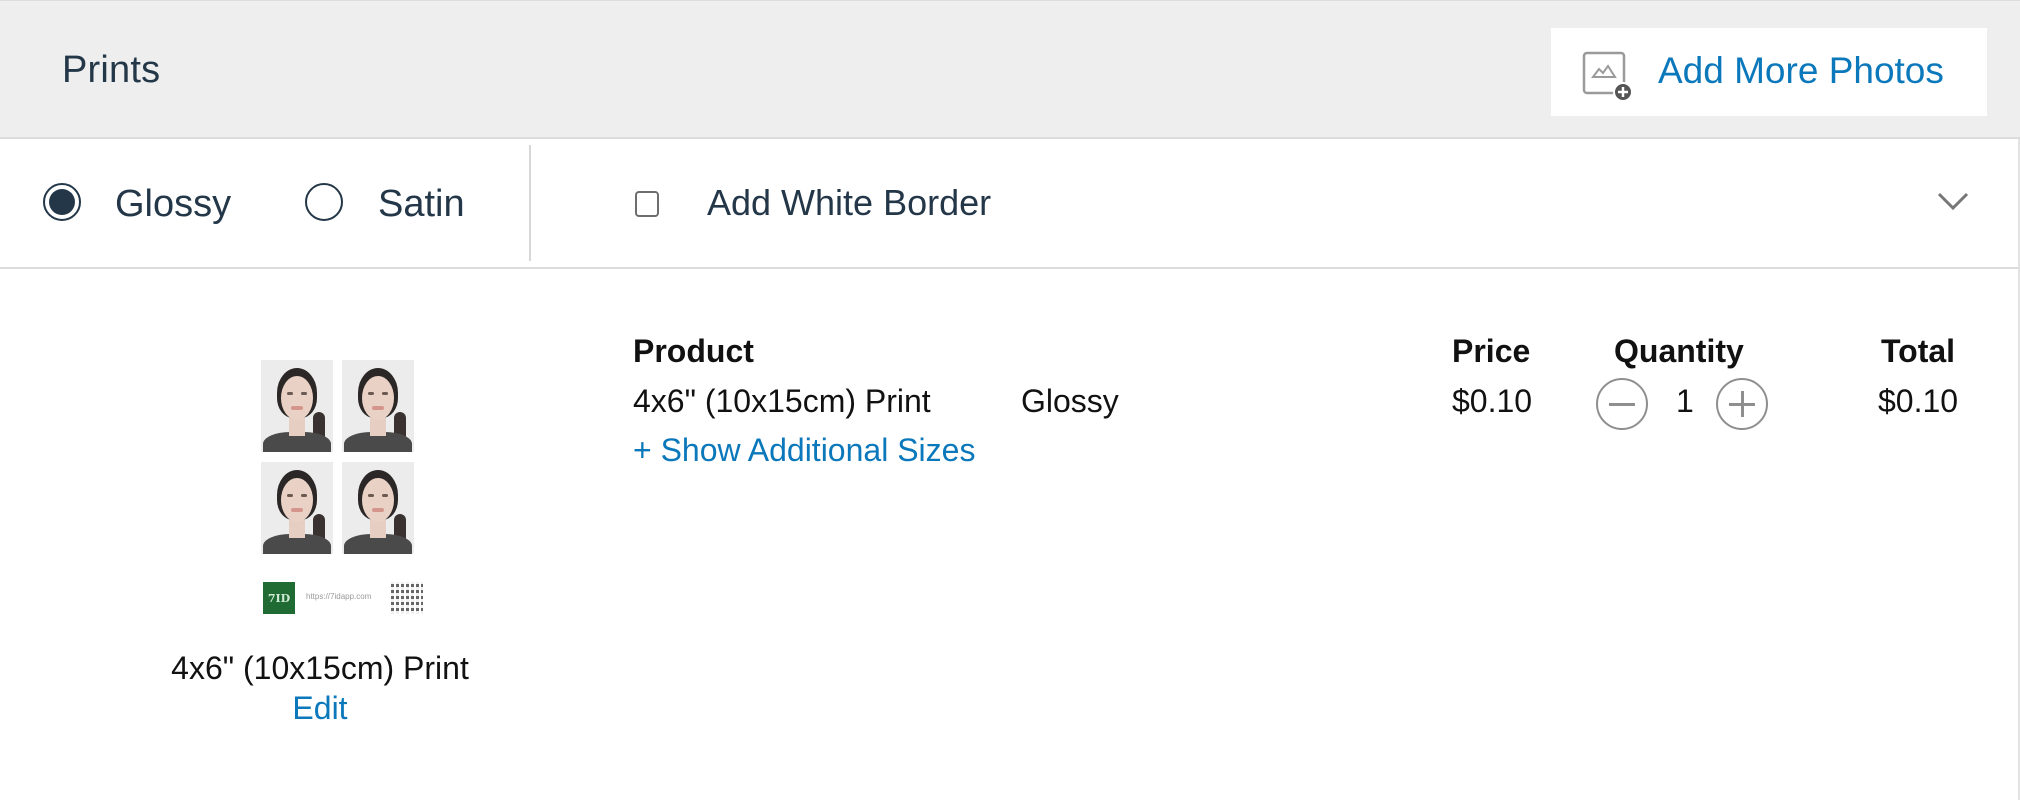  What do you see at coordinates (407, 598) in the screenshot?
I see `qr-code-icon` at bounding box center [407, 598].